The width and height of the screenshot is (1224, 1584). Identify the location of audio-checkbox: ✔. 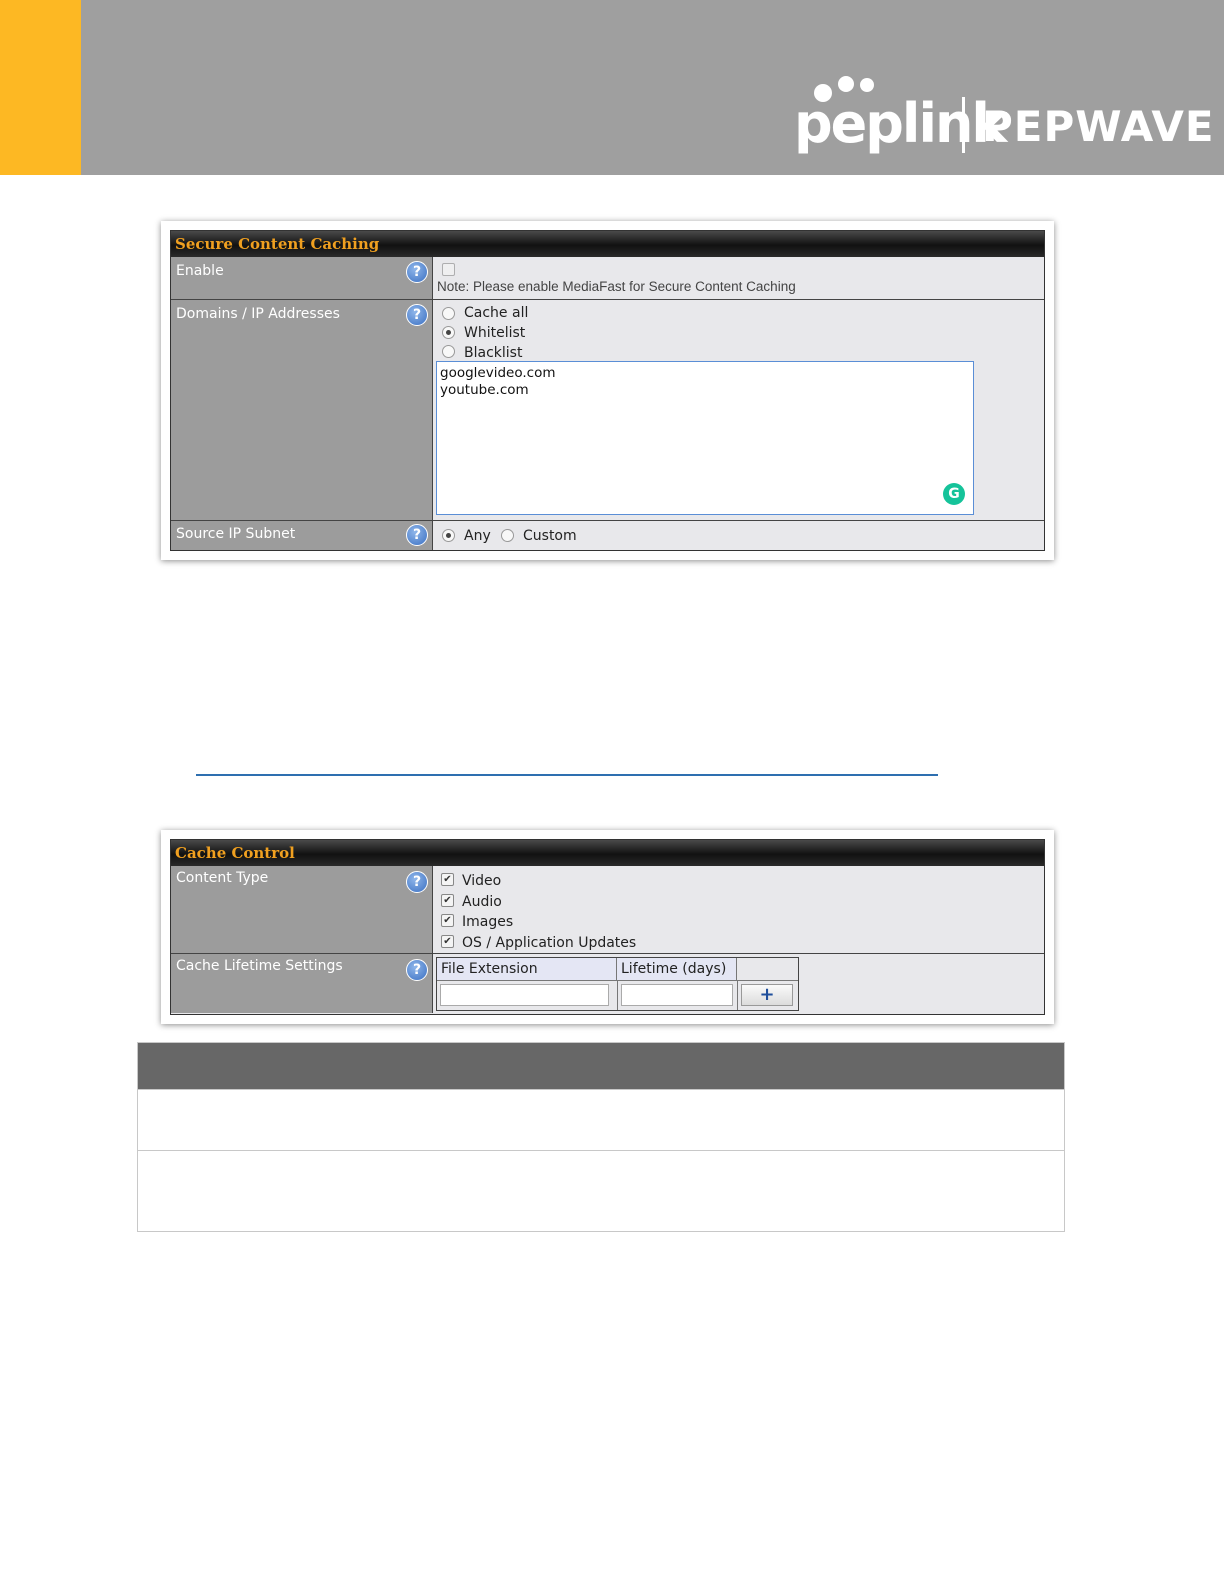
(447, 900).